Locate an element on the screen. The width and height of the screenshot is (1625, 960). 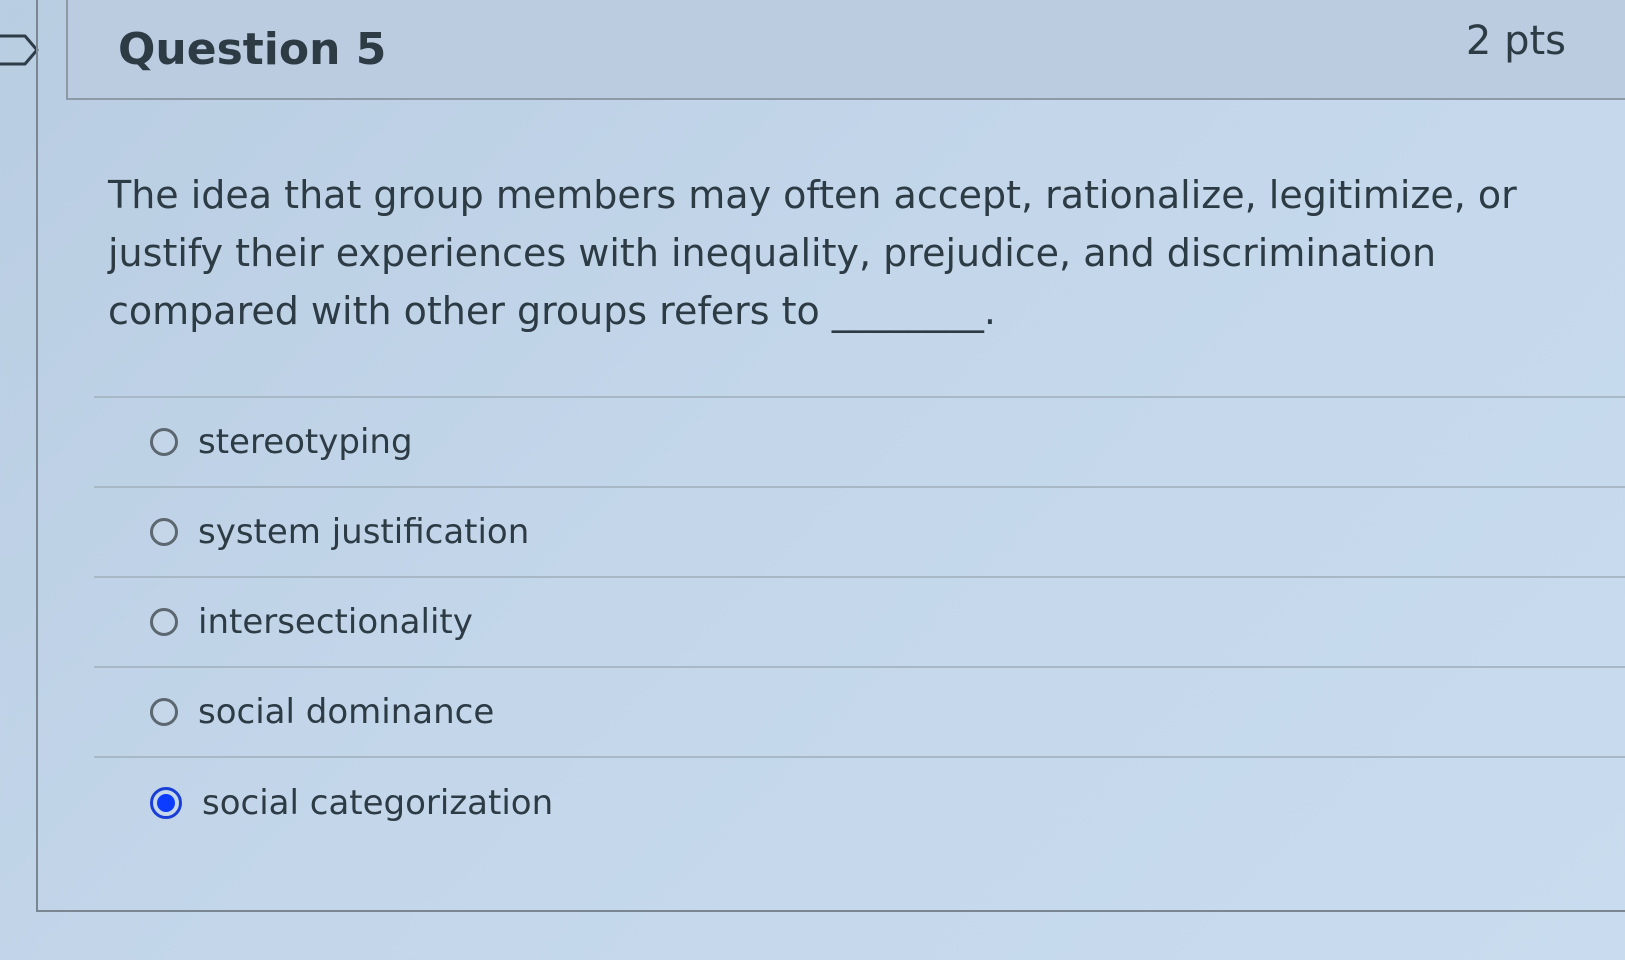
radio-button-selected is located at coordinates (166, 803).